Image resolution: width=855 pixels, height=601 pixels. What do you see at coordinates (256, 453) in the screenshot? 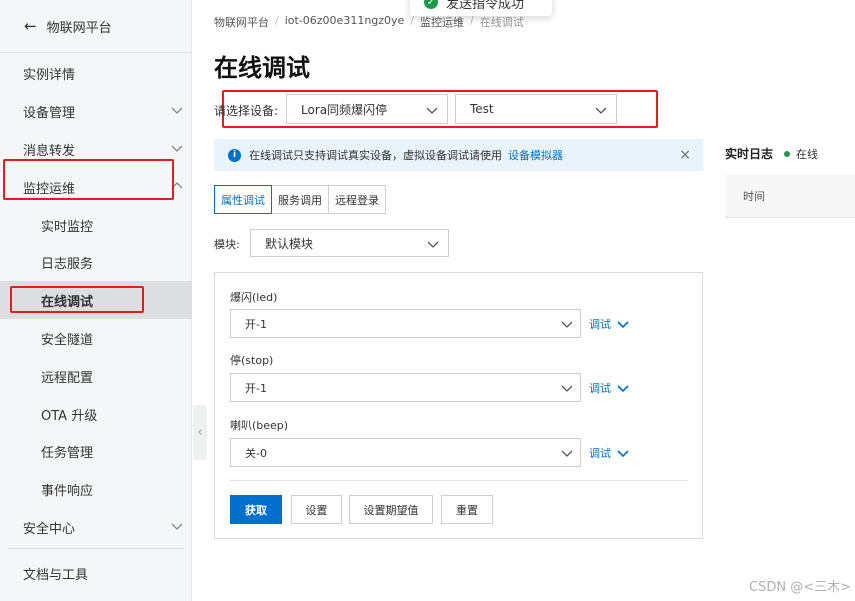
I see `property-value: 关-0` at bounding box center [256, 453].